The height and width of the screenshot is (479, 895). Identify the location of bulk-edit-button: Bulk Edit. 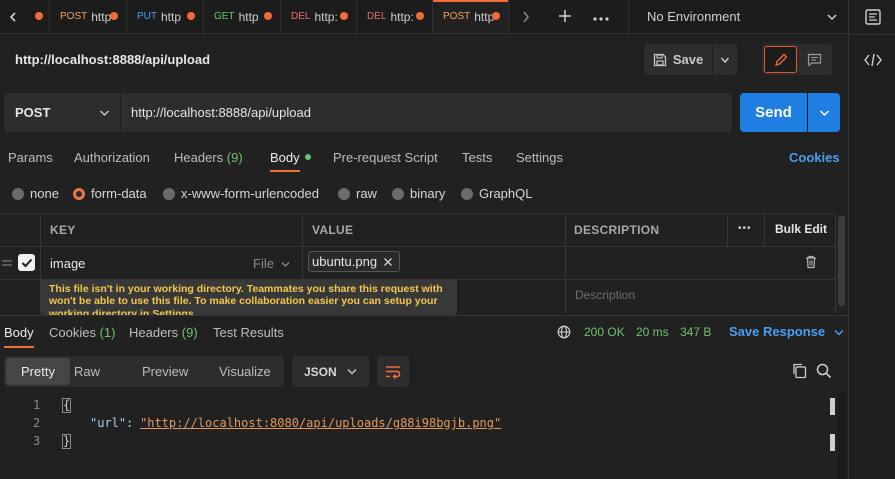
(801, 229).